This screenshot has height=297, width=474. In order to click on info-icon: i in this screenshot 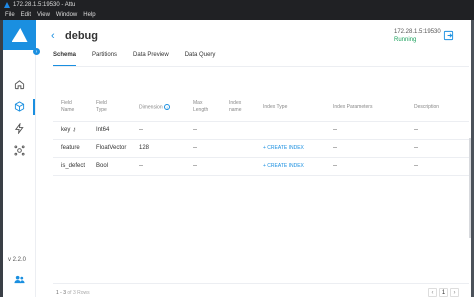, I will do `click(167, 107)`.